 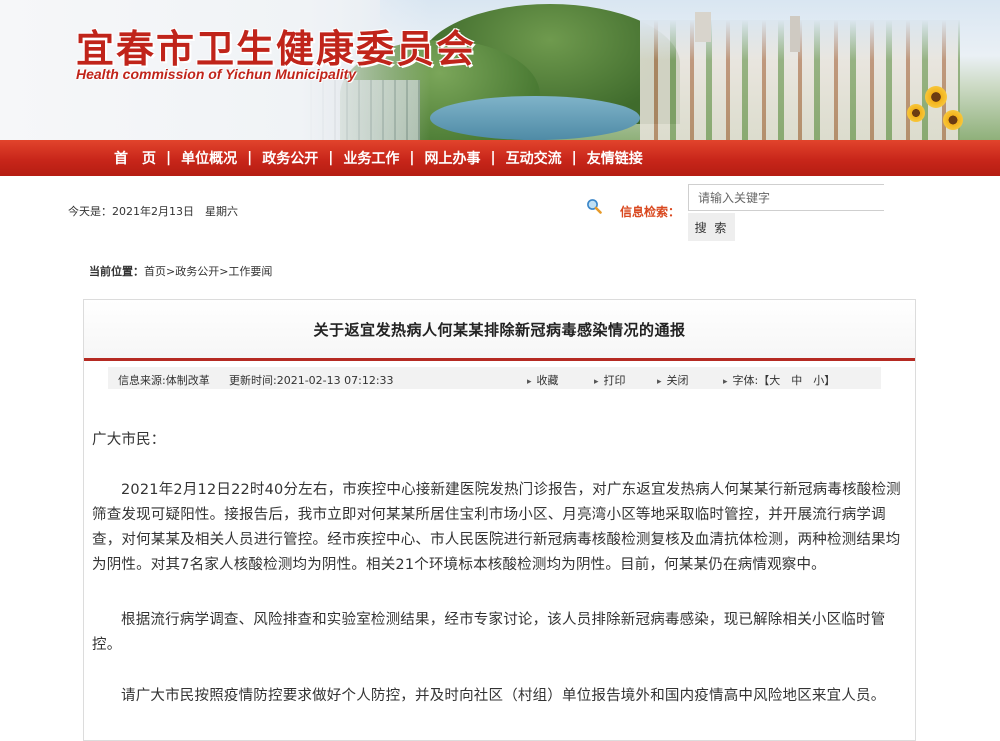 I want to click on article-greeting: 广大市民：, so click(x=129, y=440).